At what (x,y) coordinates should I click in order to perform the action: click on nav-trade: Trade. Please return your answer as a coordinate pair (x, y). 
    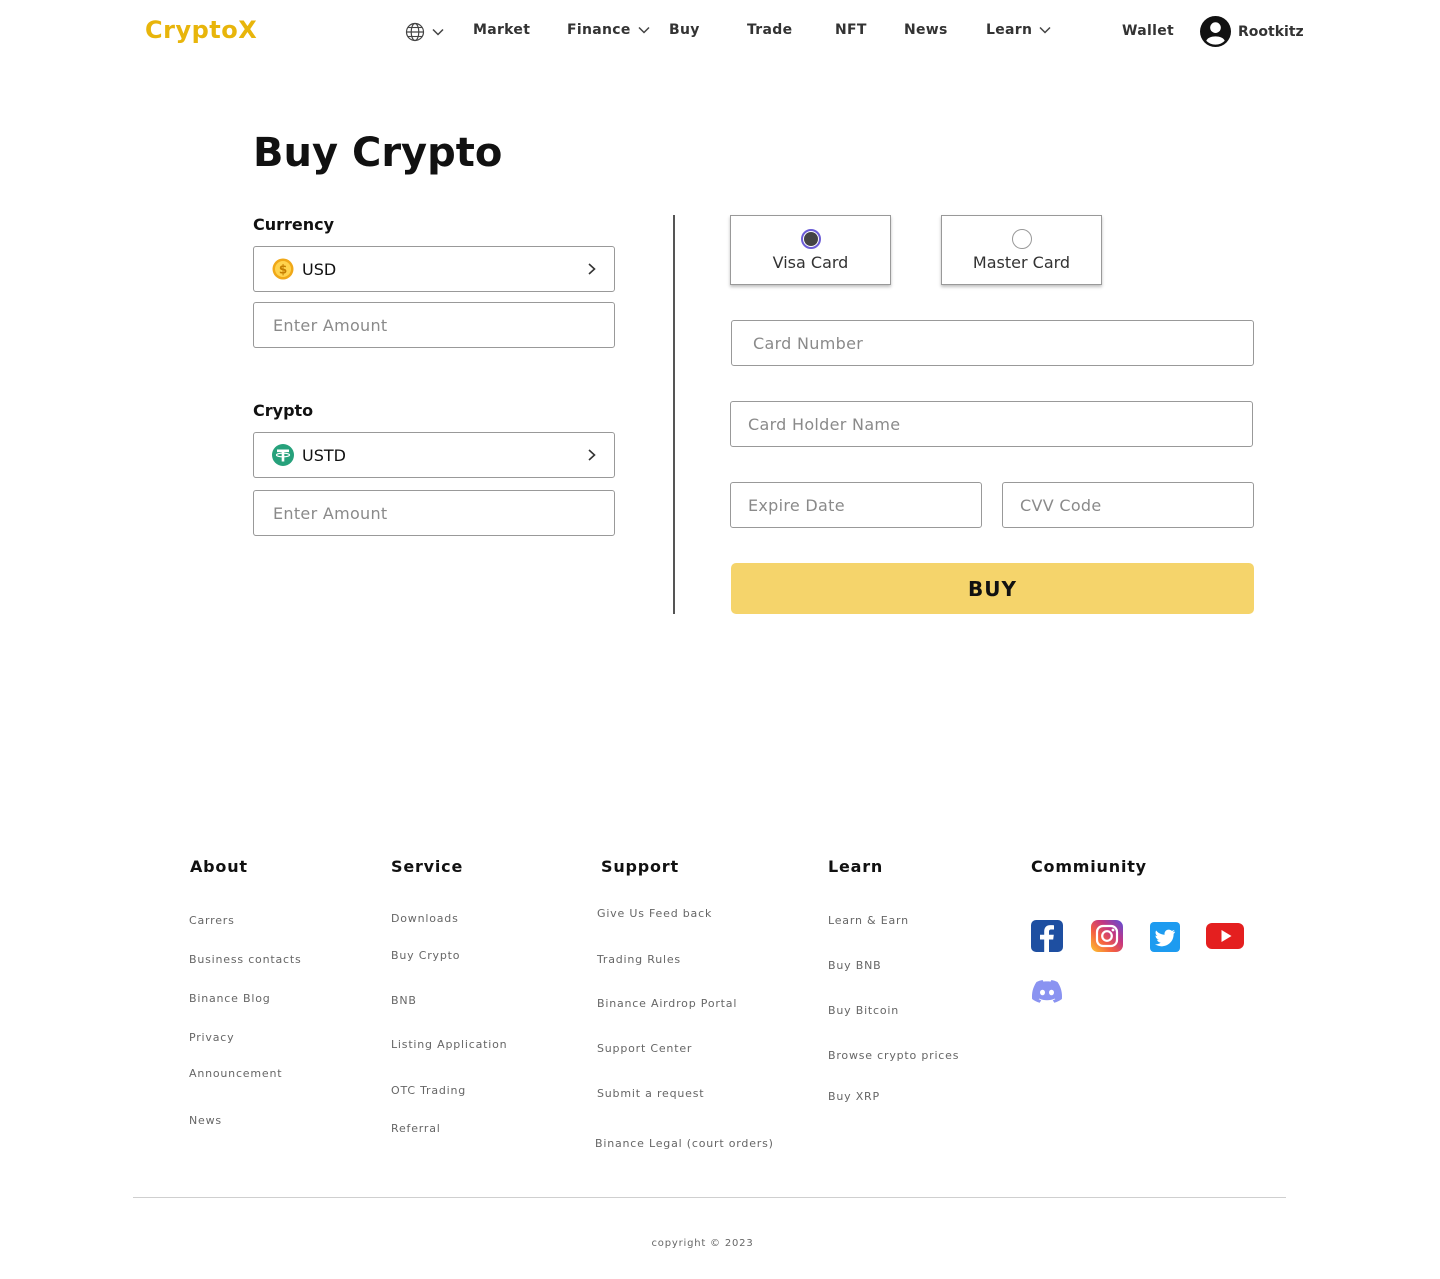
    Looking at the image, I should click on (769, 30).